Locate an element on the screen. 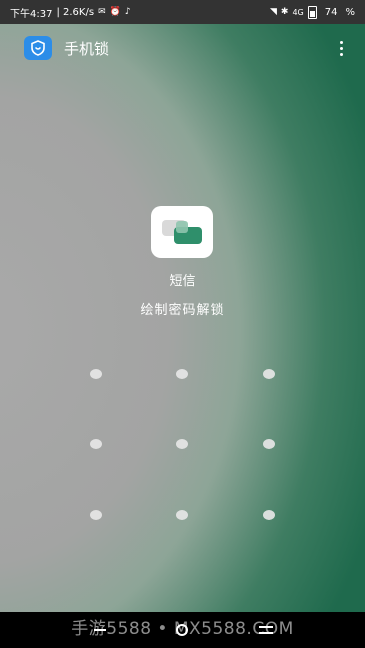  navigation-bar is located at coordinates (182, 630).